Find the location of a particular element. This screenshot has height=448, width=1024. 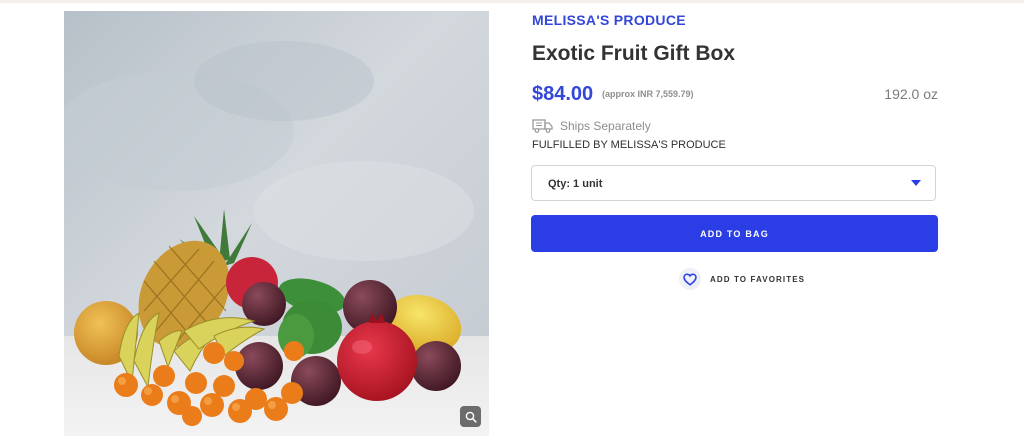

zoom-button is located at coordinates (470, 416).